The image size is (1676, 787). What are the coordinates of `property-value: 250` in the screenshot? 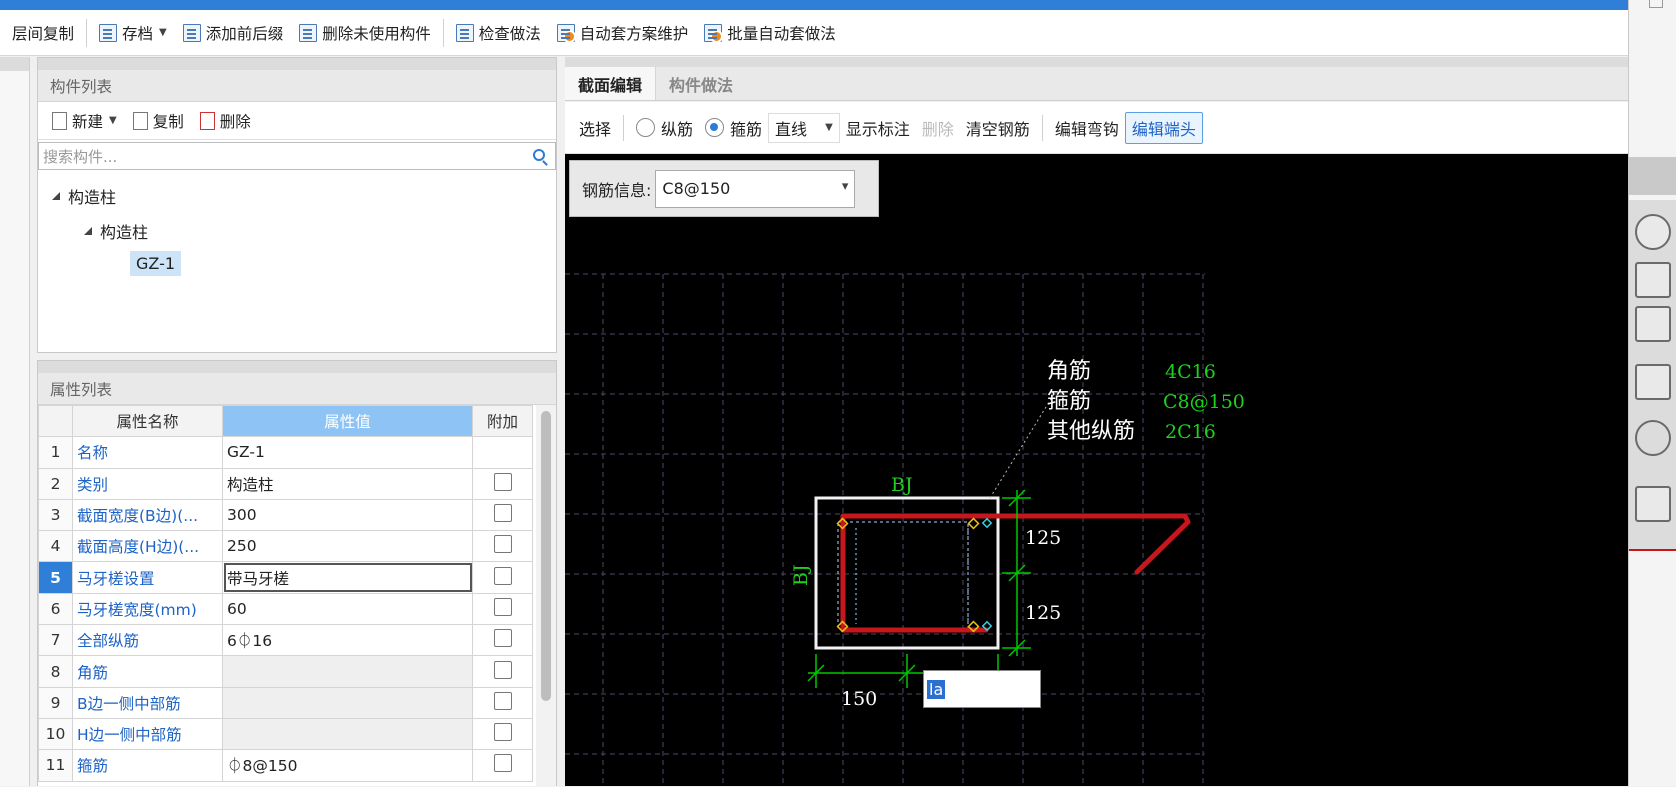 It's located at (347, 546).